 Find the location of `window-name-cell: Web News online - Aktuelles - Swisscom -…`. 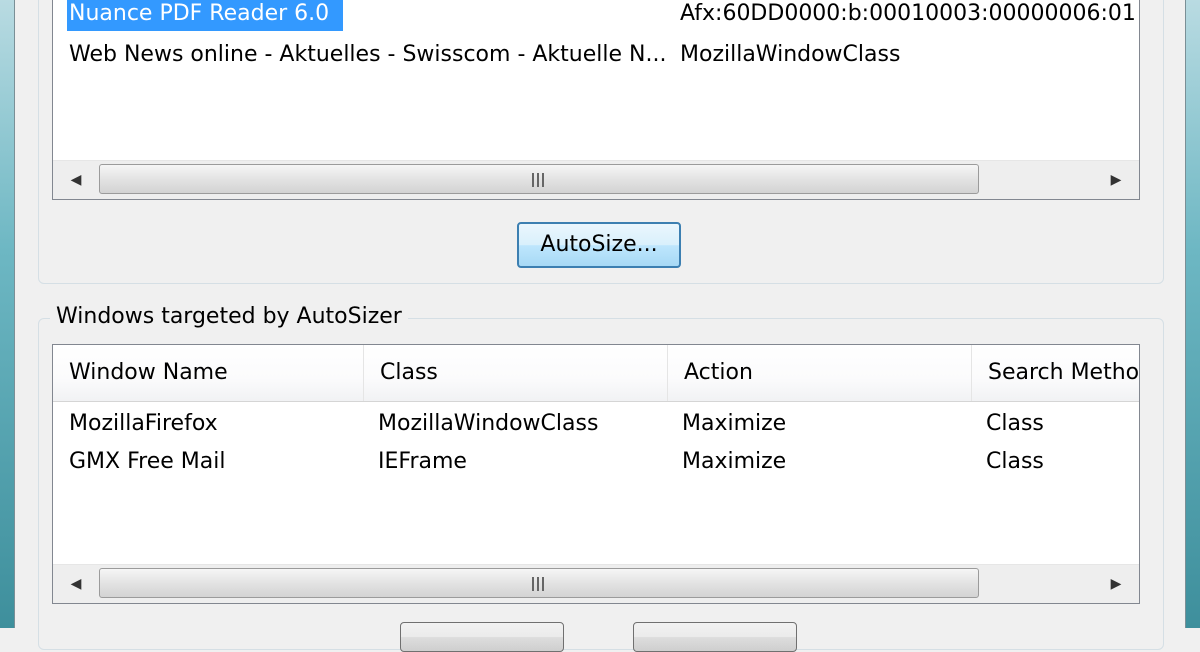

window-name-cell: Web News online - Aktuelles - Swisscom -… is located at coordinates (368, 54).